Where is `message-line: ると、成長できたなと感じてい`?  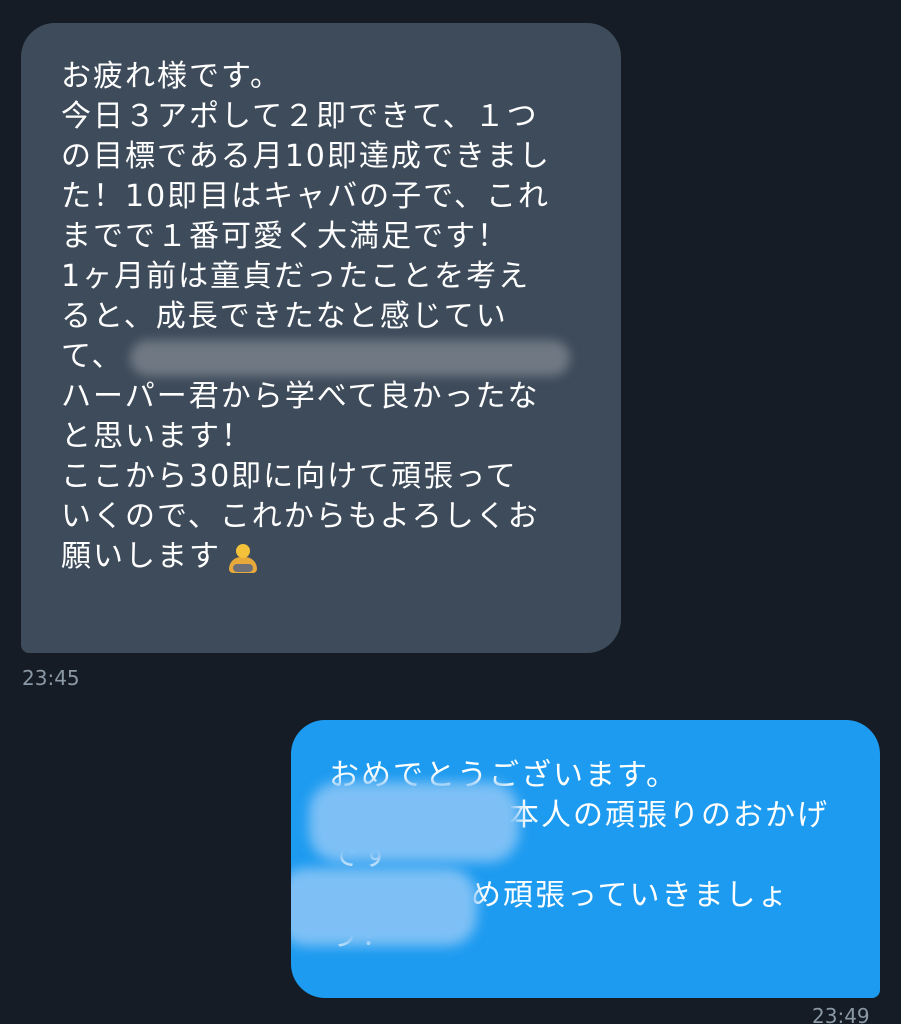 message-line: ると、成長できたなと感じてい is located at coordinates (284, 316).